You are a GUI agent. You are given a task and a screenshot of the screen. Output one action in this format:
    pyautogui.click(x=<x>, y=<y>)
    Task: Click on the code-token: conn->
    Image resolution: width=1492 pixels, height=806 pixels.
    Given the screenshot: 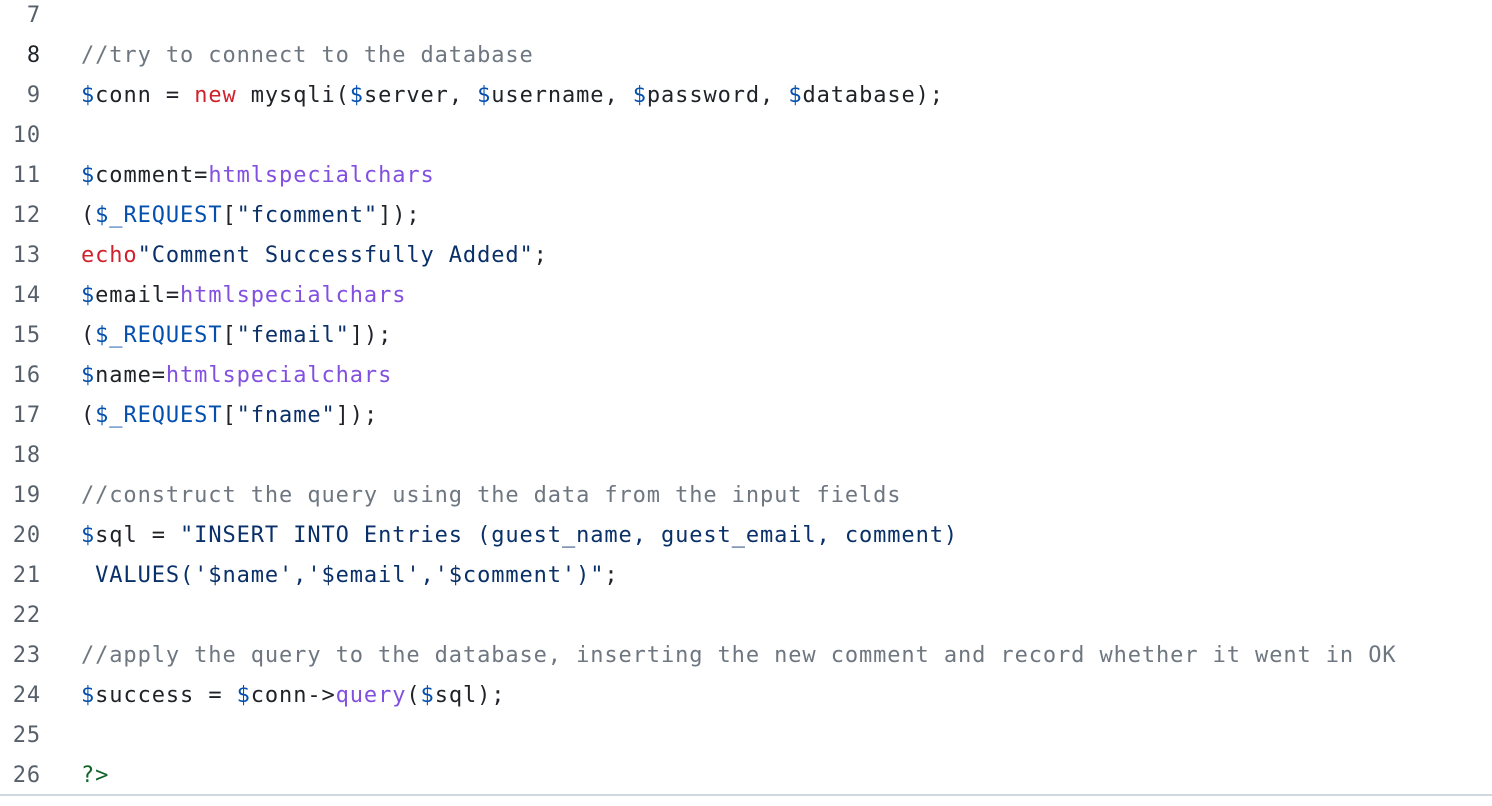 What is the action you would take?
    pyautogui.click(x=293, y=695)
    